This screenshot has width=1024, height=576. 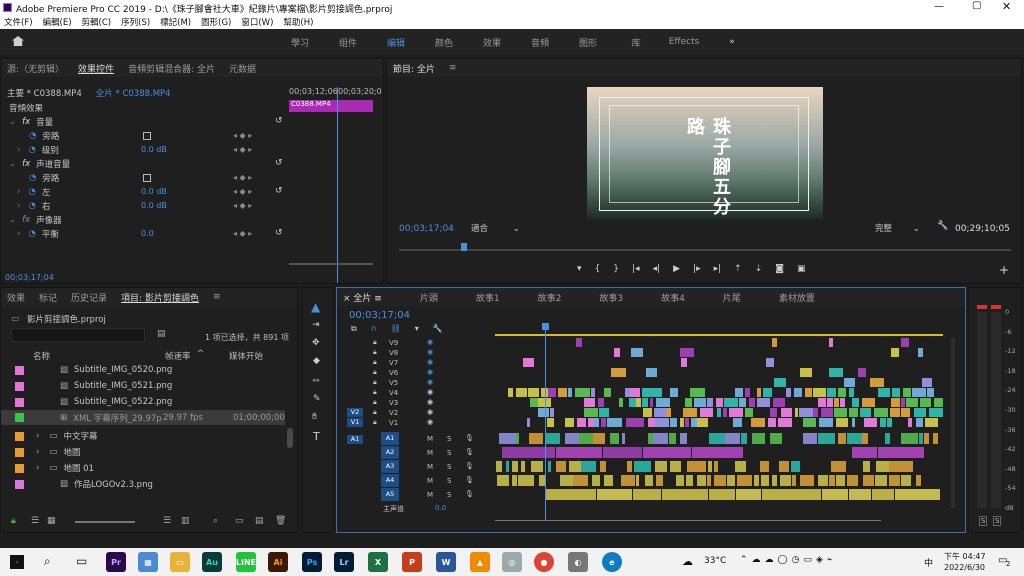 I want to click on solo-button: S, so click(x=449, y=495).